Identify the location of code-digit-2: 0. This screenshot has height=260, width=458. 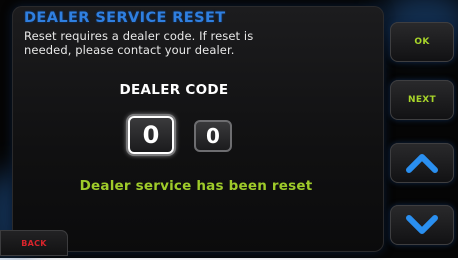
(213, 136).